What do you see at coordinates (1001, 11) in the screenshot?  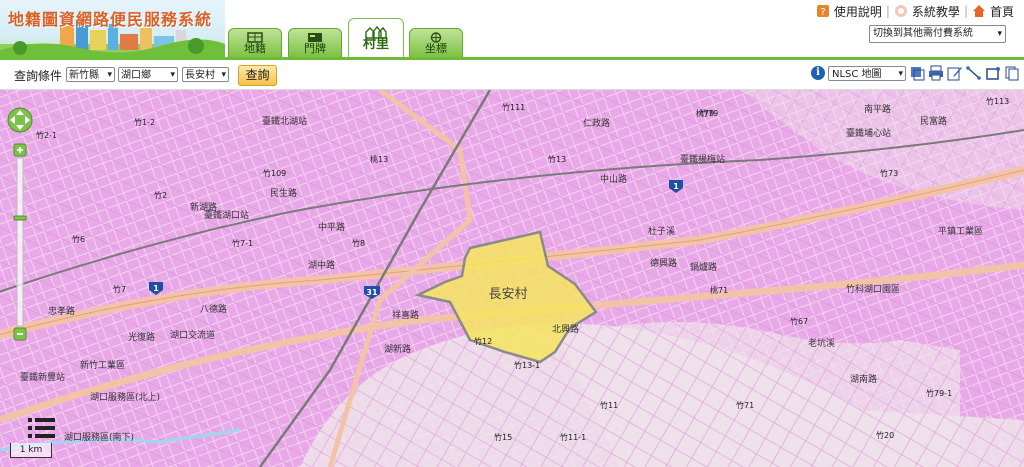 I see `home-link-label: 首頁` at bounding box center [1001, 11].